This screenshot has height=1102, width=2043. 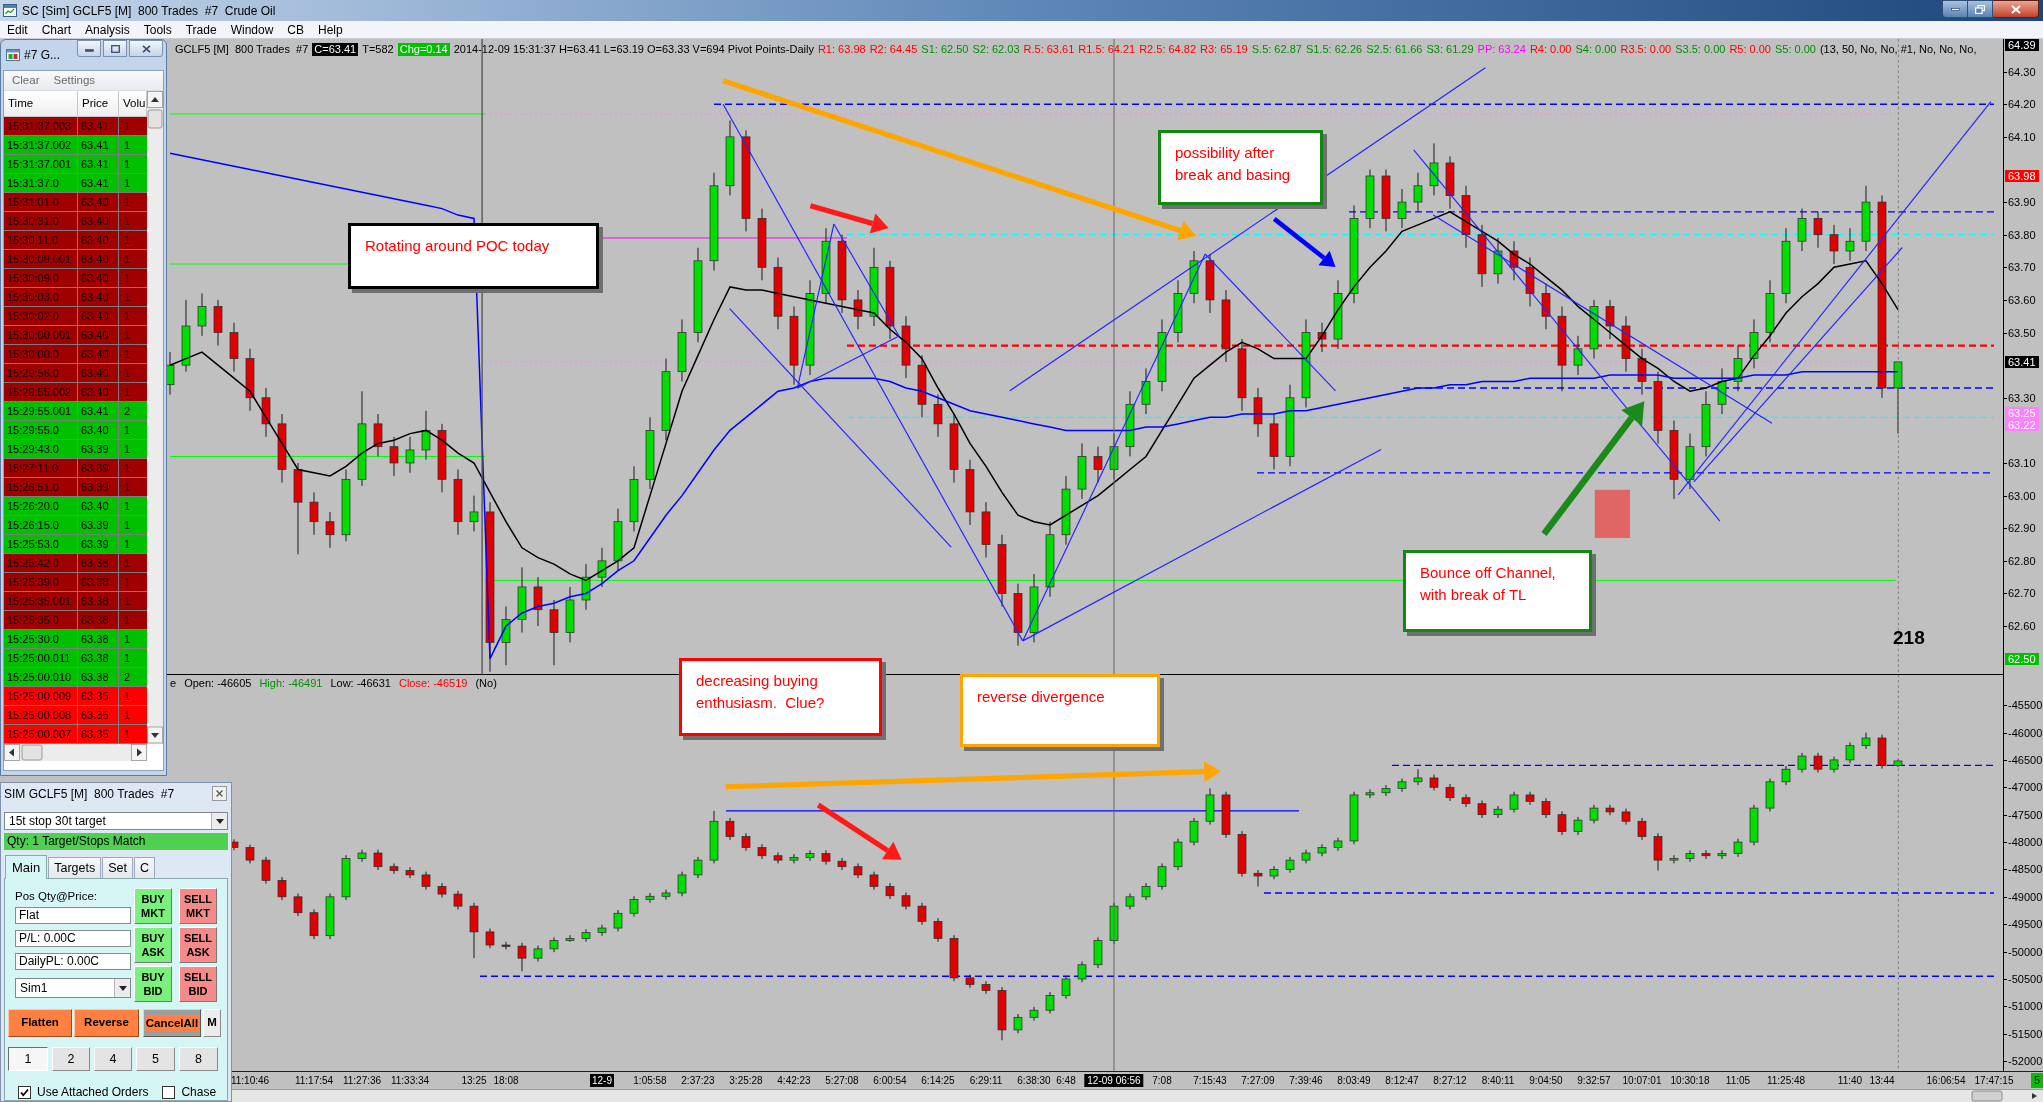 What do you see at coordinates (106, 1023) in the screenshot?
I see `action-button: Reverse` at bounding box center [106, 1023].